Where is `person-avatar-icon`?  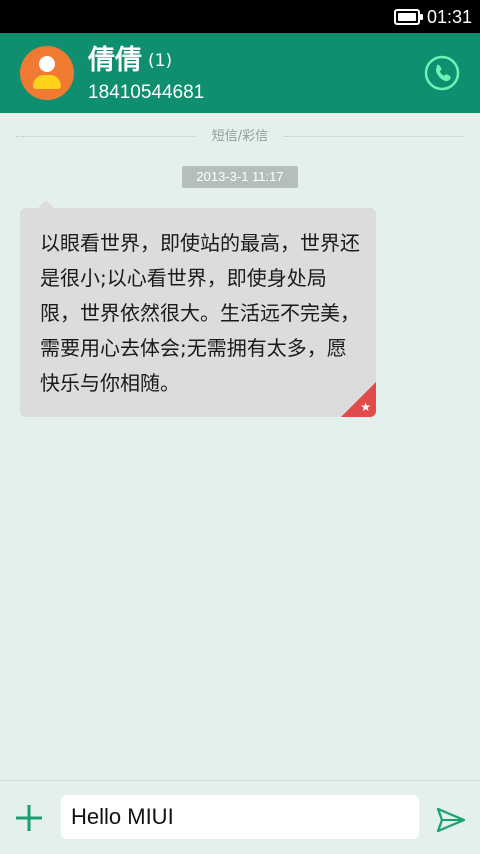 person-avatar-icon is located at coordinates (47, 73).